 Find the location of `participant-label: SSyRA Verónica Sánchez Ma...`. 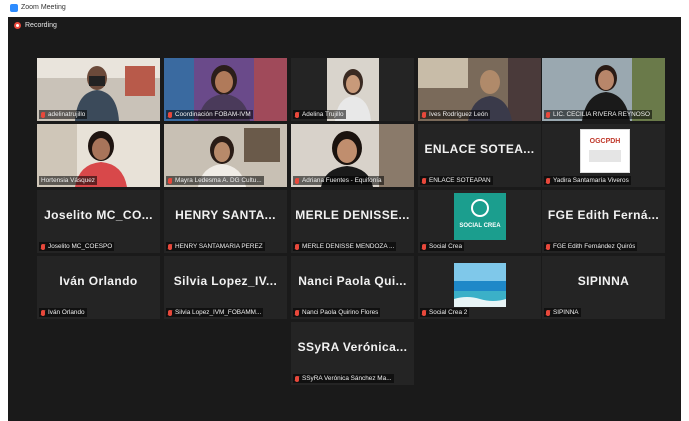

participant-label: SSyRA Verónica Sánchez Ma... is located at coordinates (343, 378).